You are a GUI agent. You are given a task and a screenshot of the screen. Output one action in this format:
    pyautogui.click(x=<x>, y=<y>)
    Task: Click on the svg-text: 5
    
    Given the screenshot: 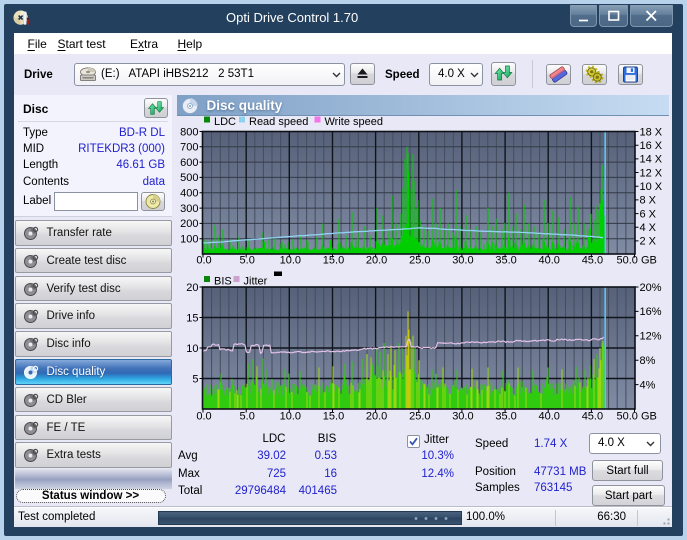 What is the action you would take?
    pyautogui.click(x=195, y=379)
    